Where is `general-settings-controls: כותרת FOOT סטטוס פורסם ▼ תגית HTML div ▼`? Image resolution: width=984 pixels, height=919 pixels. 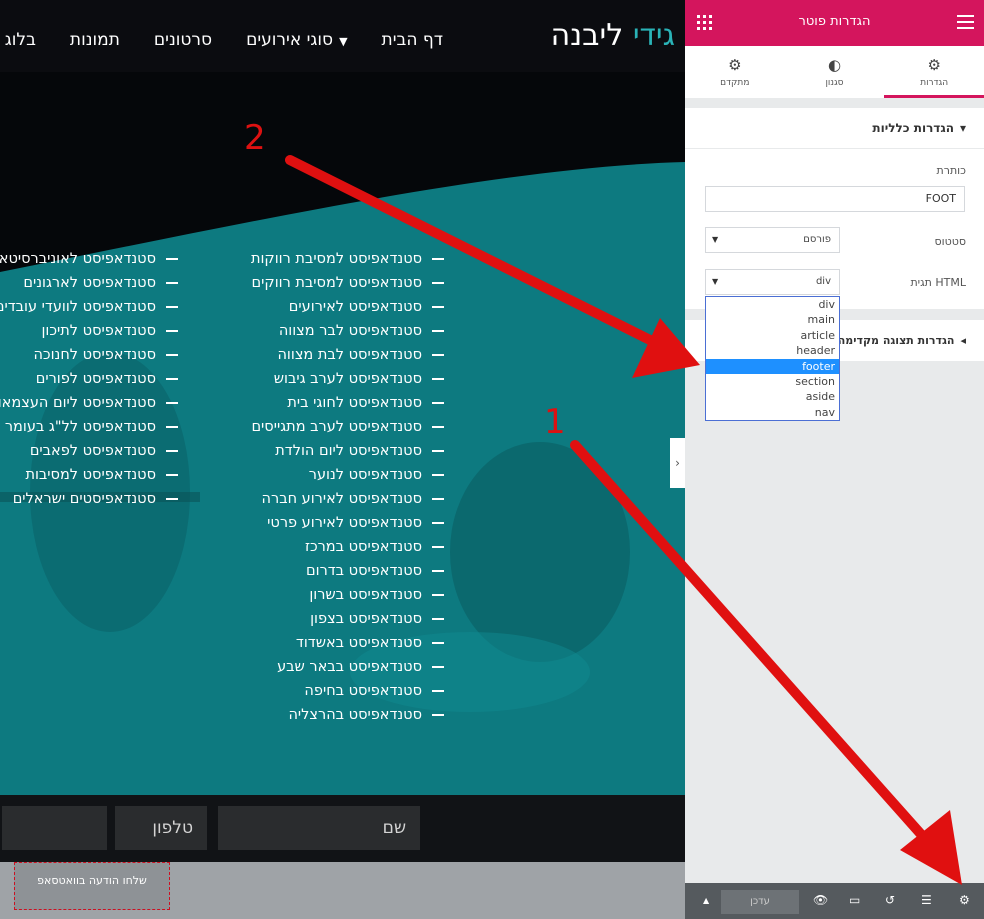
general-settings-controls: כותרת FOOT סטטוס פורסם ▼ תגית HTML div ▼ is located at coordinates (834, 229).